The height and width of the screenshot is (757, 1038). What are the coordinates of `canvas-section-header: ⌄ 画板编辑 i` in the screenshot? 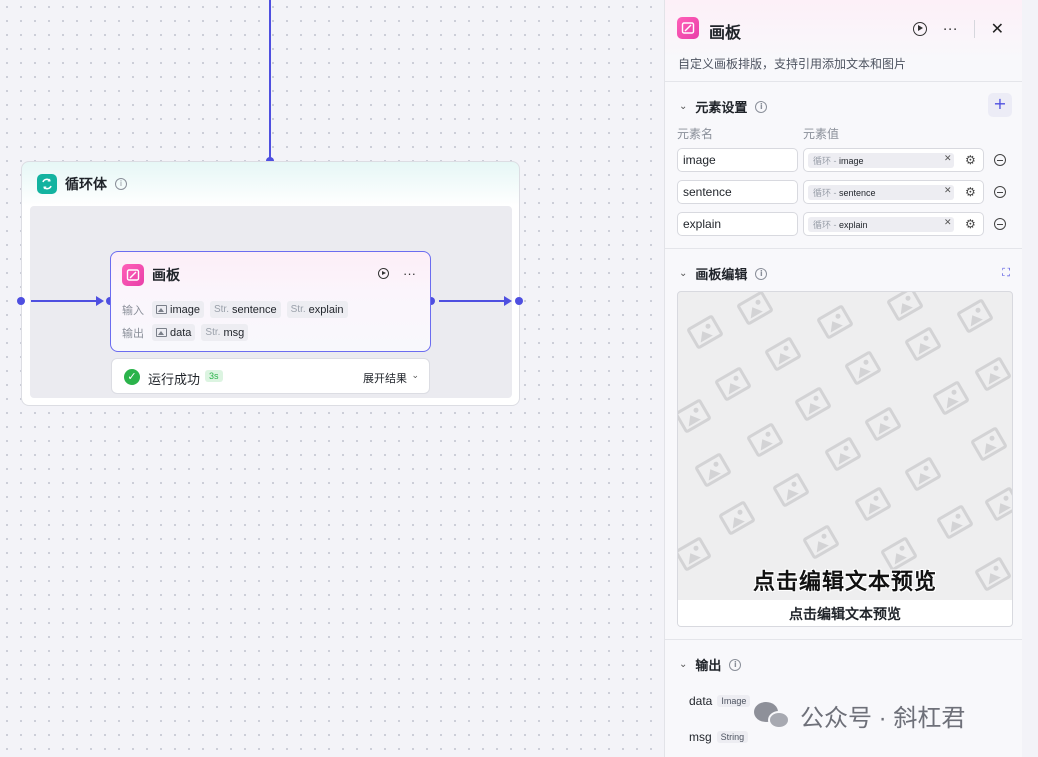 It's located at (723, 273).